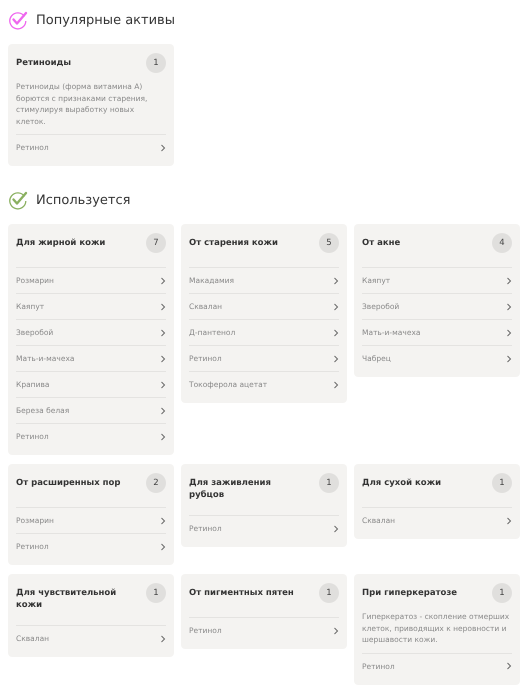 Image resolution: width=527 pixels, height=700 pixels. What do you see at coordinates (83, 200) in the screenshot?
I see `section-title: Используется` at bounding box center [83, 200].